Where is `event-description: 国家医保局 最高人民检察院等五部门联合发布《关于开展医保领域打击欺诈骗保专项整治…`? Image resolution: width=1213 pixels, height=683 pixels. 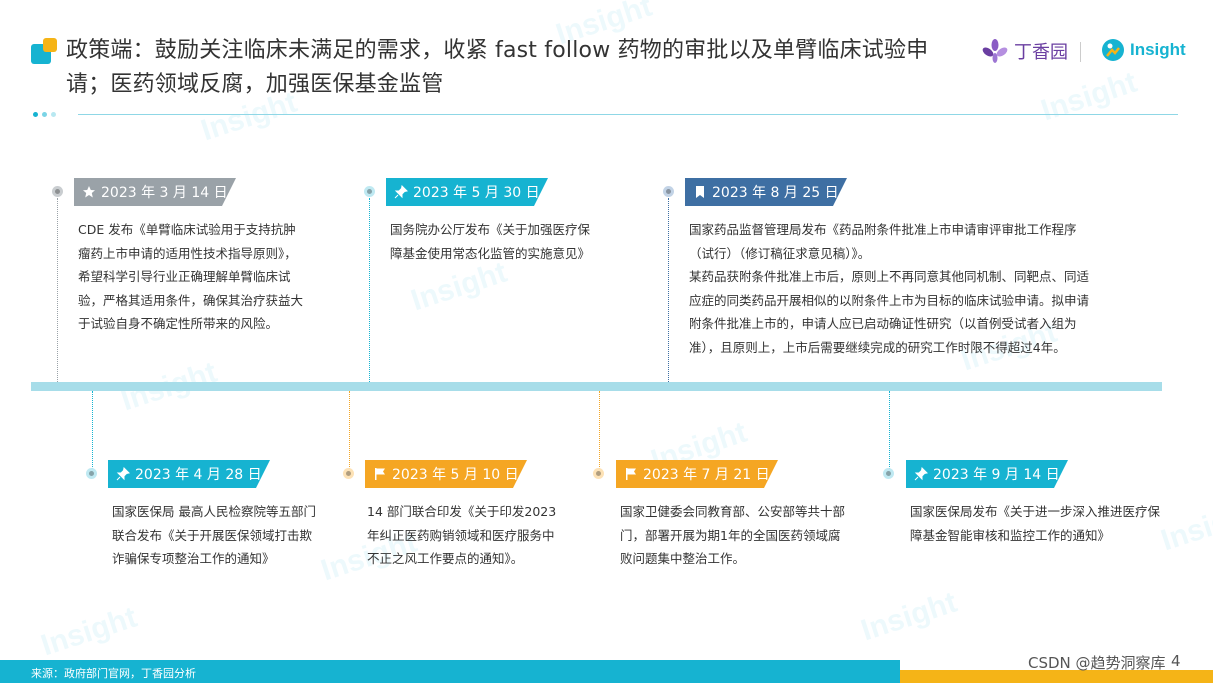
event-description: 国家医保局 最高人民检察院等五部门联合发布《关于开展医保领域打击欺诈骗保专项整治… is located at coordinates (214, 535).